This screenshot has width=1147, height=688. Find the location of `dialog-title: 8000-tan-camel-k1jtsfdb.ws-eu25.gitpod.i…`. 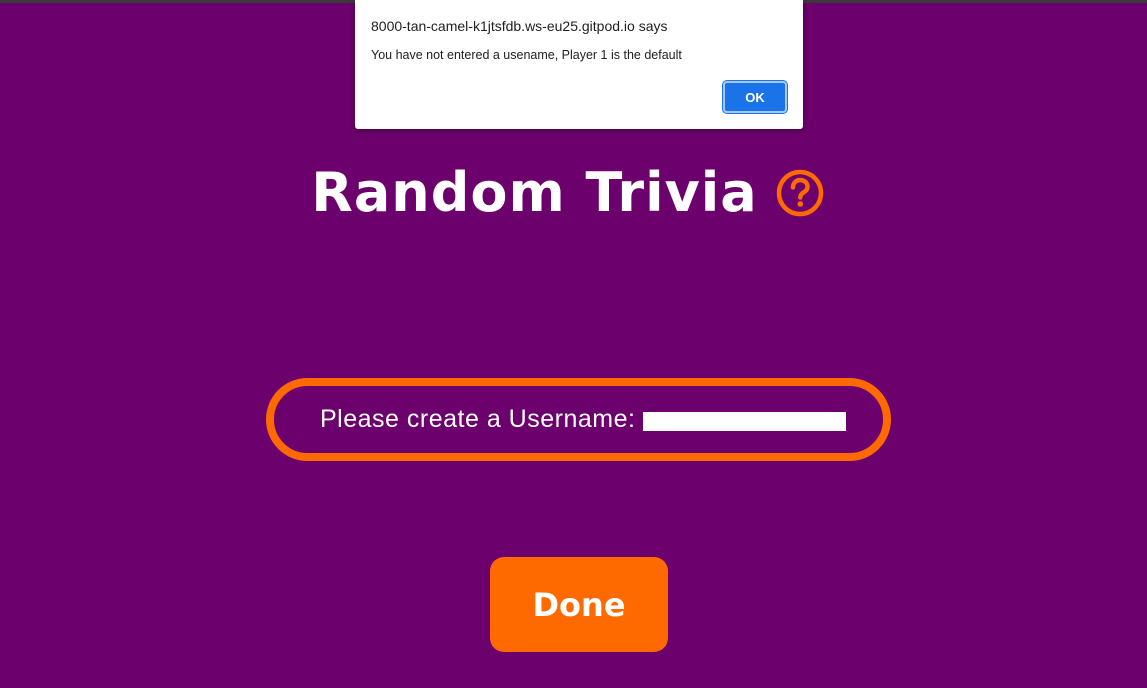

dialog-title: 8000-tan-camel-k1jtsfdb.ws-eu25.gitpod.i… is located at coordinates (519, 26).